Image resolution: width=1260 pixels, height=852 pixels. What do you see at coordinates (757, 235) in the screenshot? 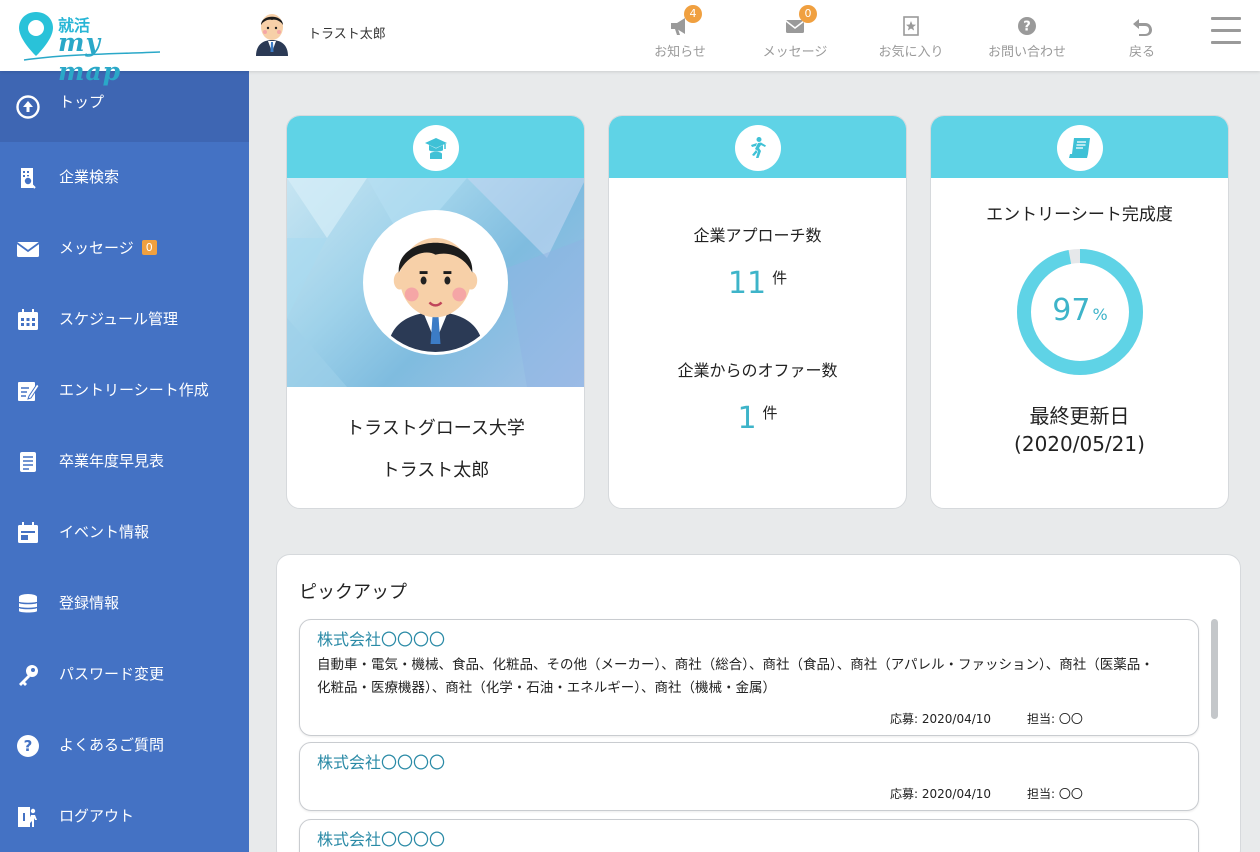
I see `approach-count-label: 企業アプローチ数` at bounding box center [757, 235].